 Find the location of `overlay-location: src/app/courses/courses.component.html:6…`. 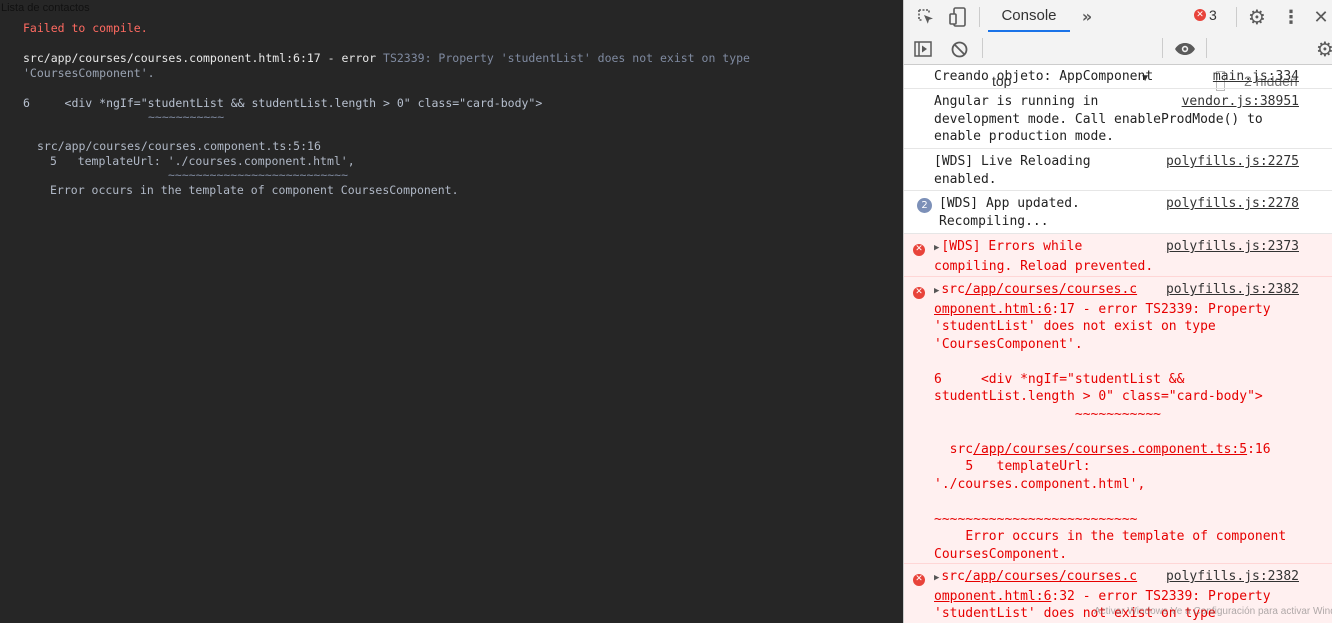

overlay-location: src/app/courses/courses.component.html:6… is located at coordinates (203, 58).